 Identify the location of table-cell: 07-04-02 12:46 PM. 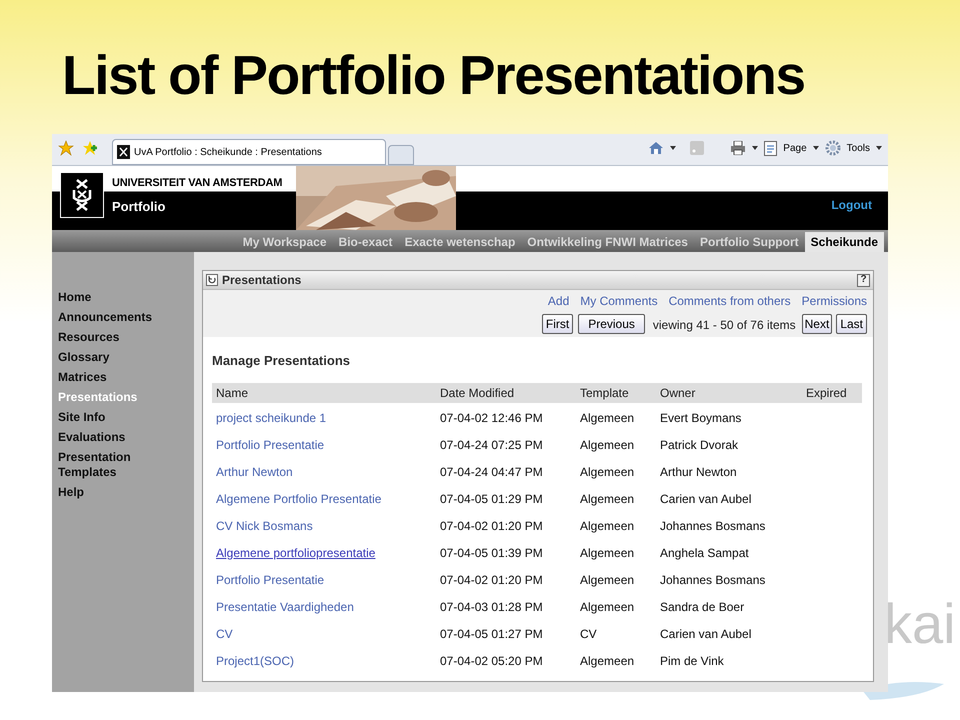
(506, 416).